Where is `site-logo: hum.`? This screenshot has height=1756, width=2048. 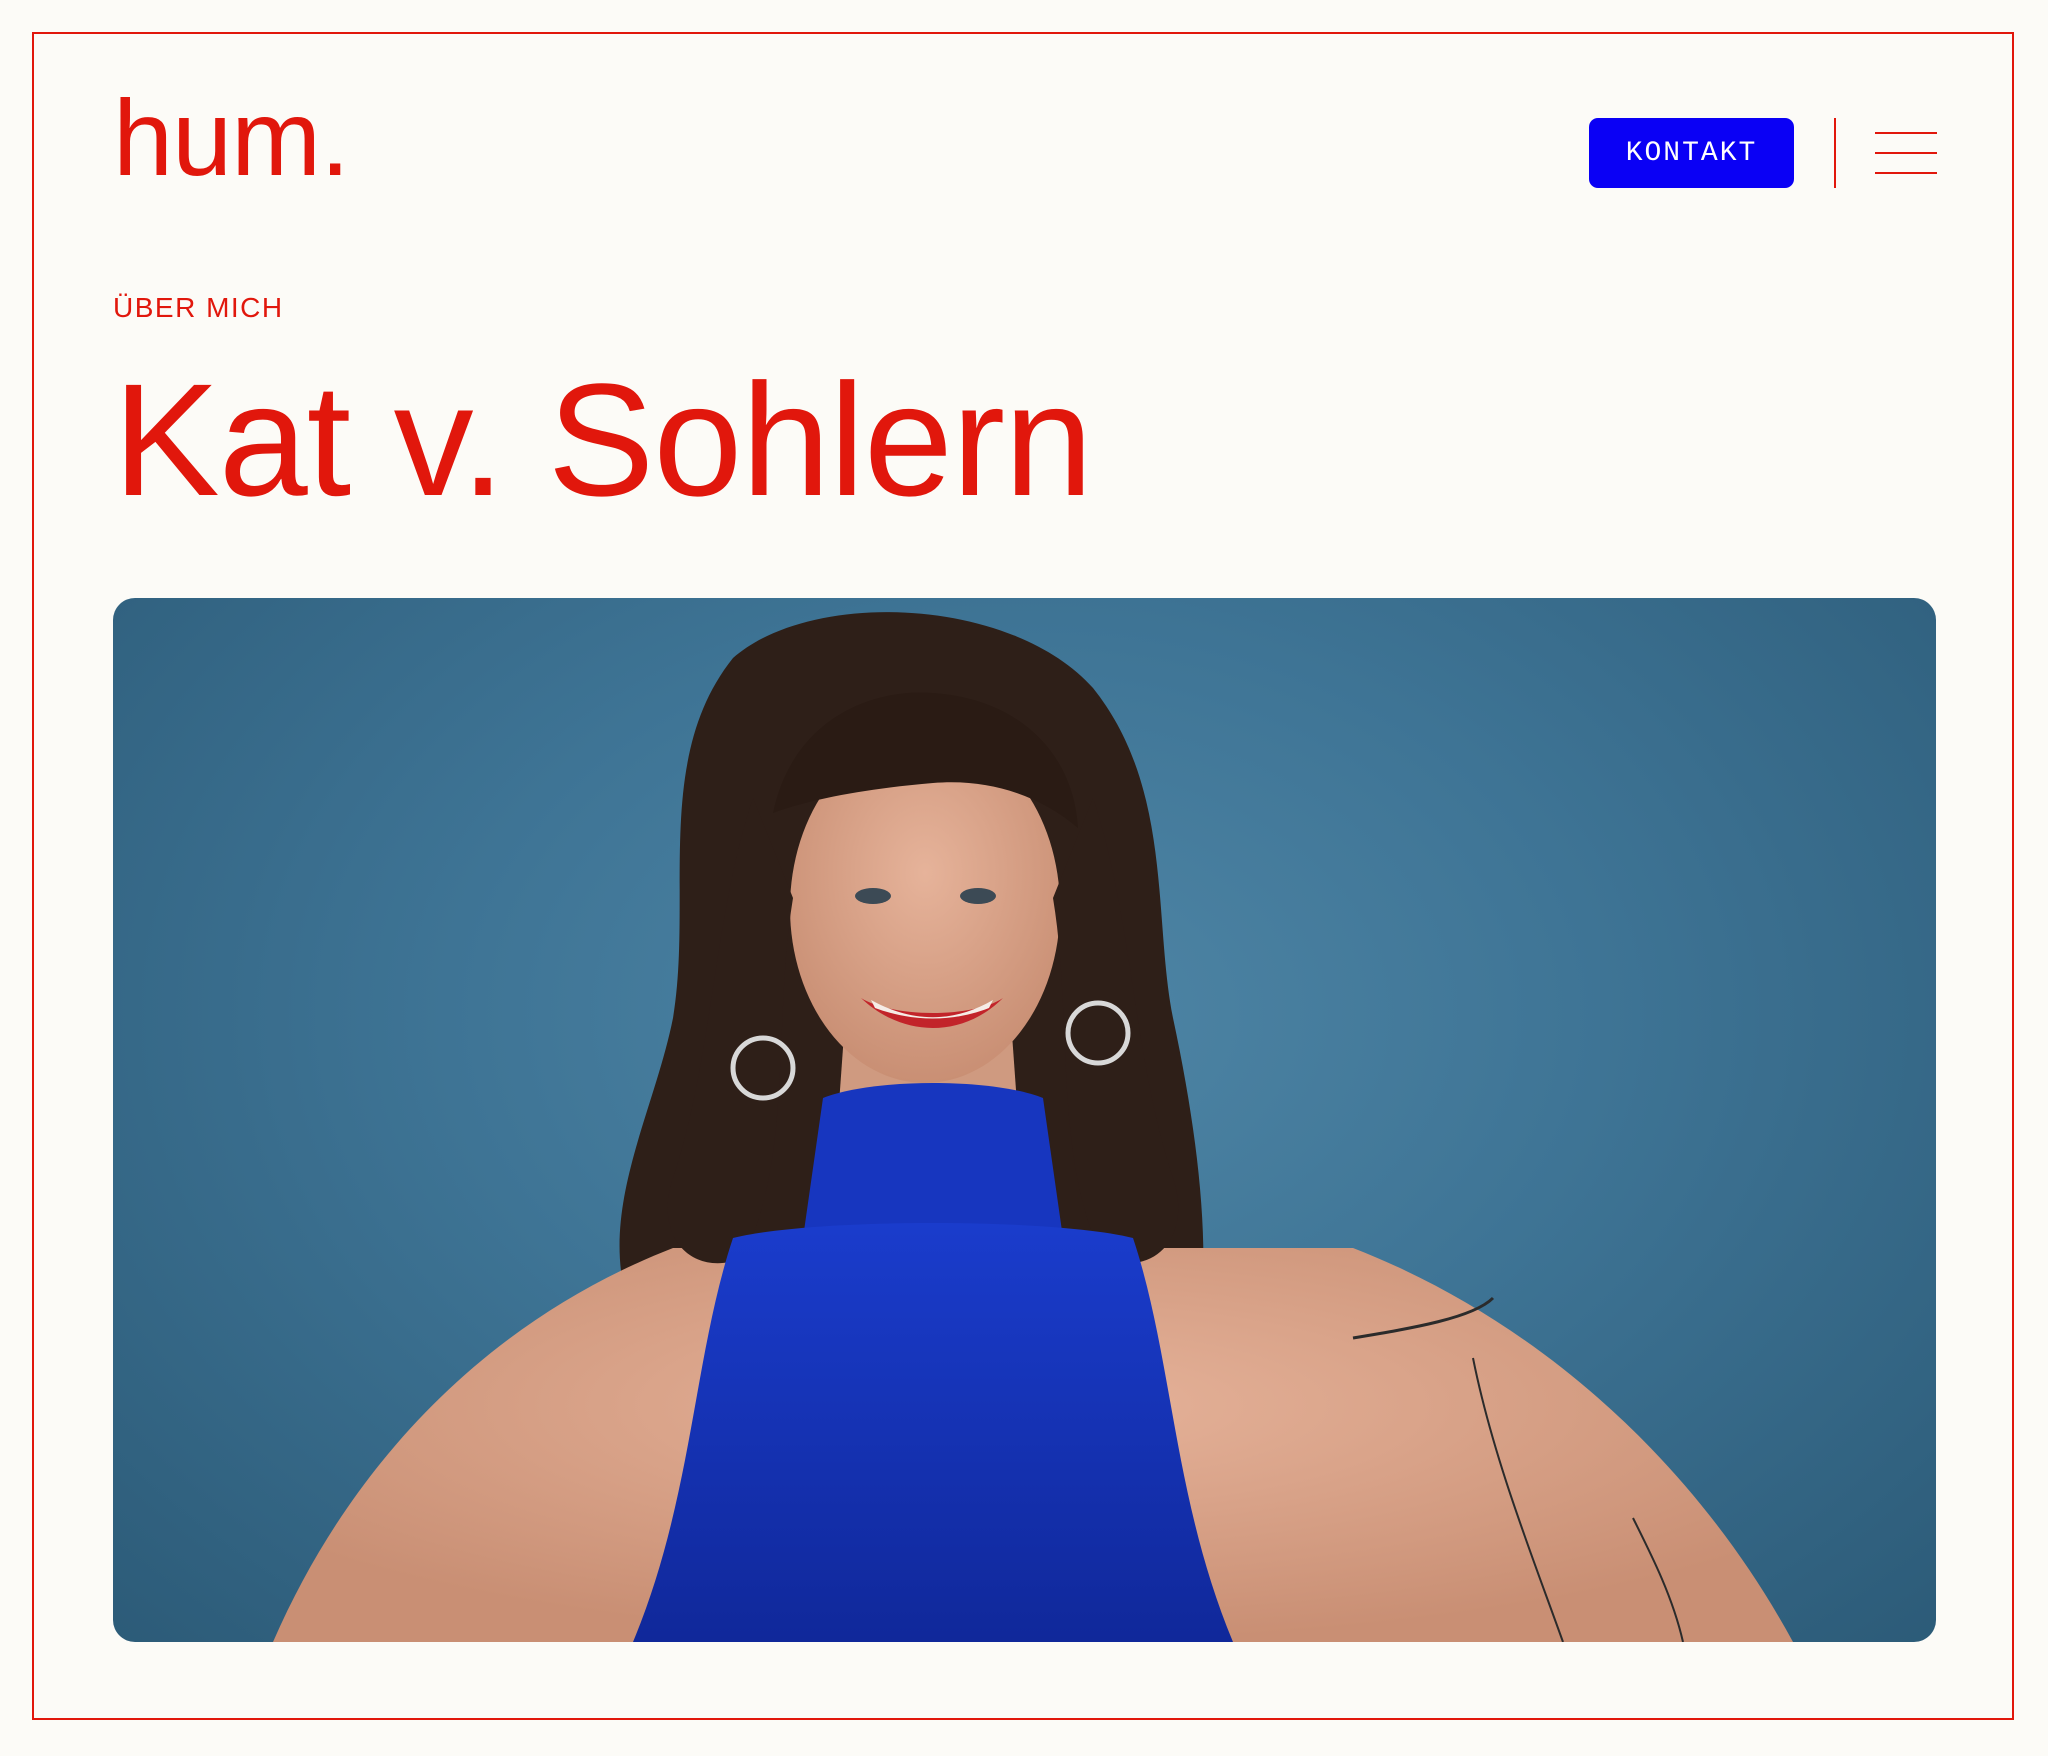 site-logo: hum. is located at coordinates (231, 138).